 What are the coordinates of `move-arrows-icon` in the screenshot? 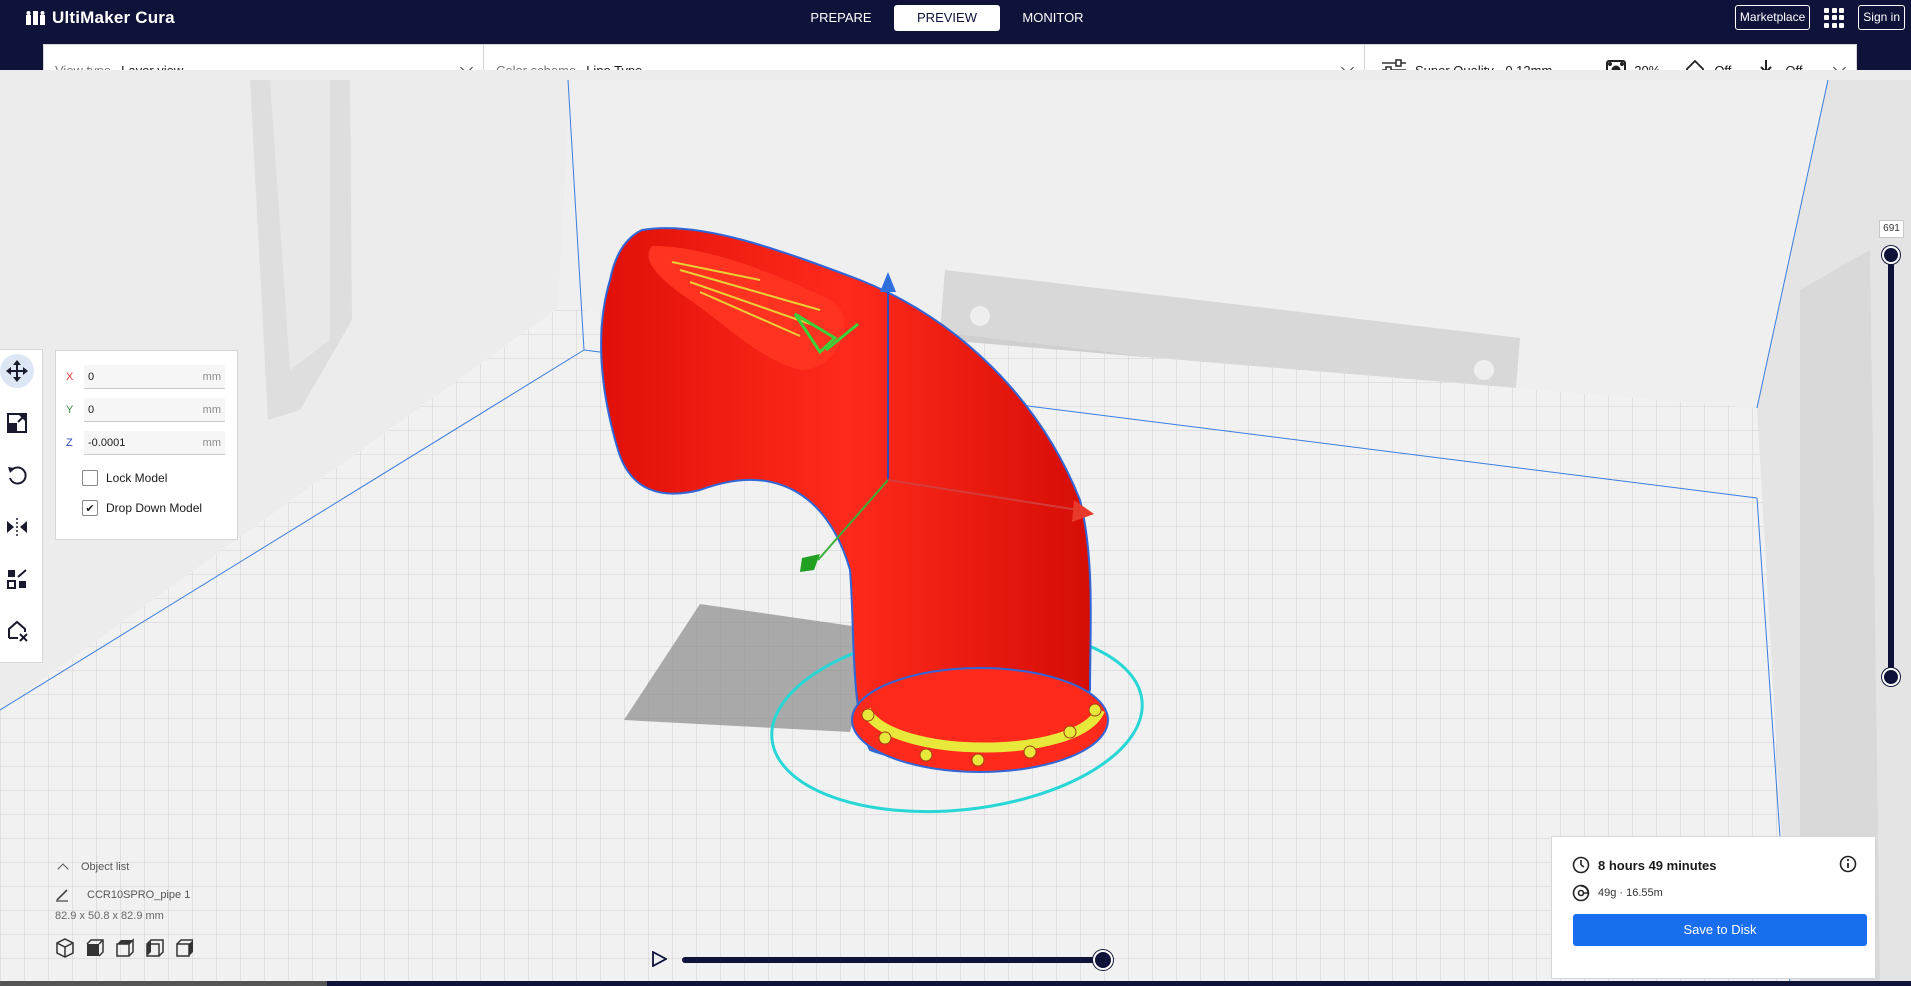 It's located at (17, 371).